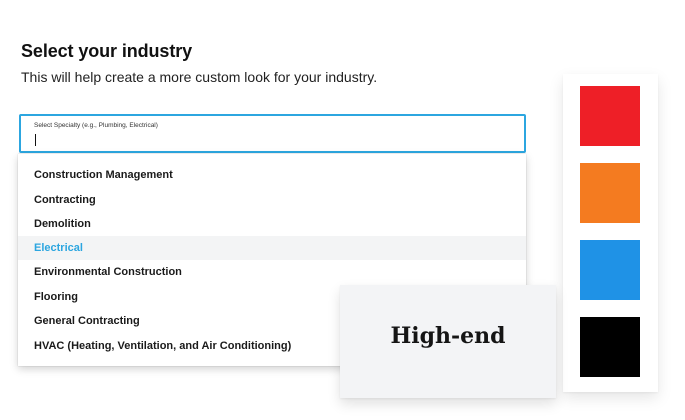 The height and width of the screenshot is (420, 685). I want to click on color-swatch-red, so click(610, 116).